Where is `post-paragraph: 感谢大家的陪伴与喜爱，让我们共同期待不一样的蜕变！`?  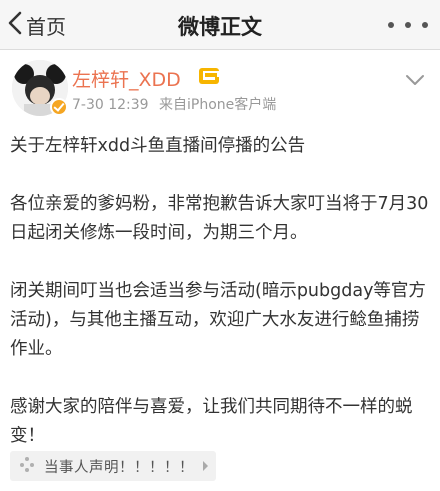
post-paragraph: 感谢大家的陪伴与喜爱，让我们共同期待不一样的蜕变！ is located at coordinates (211, 421).